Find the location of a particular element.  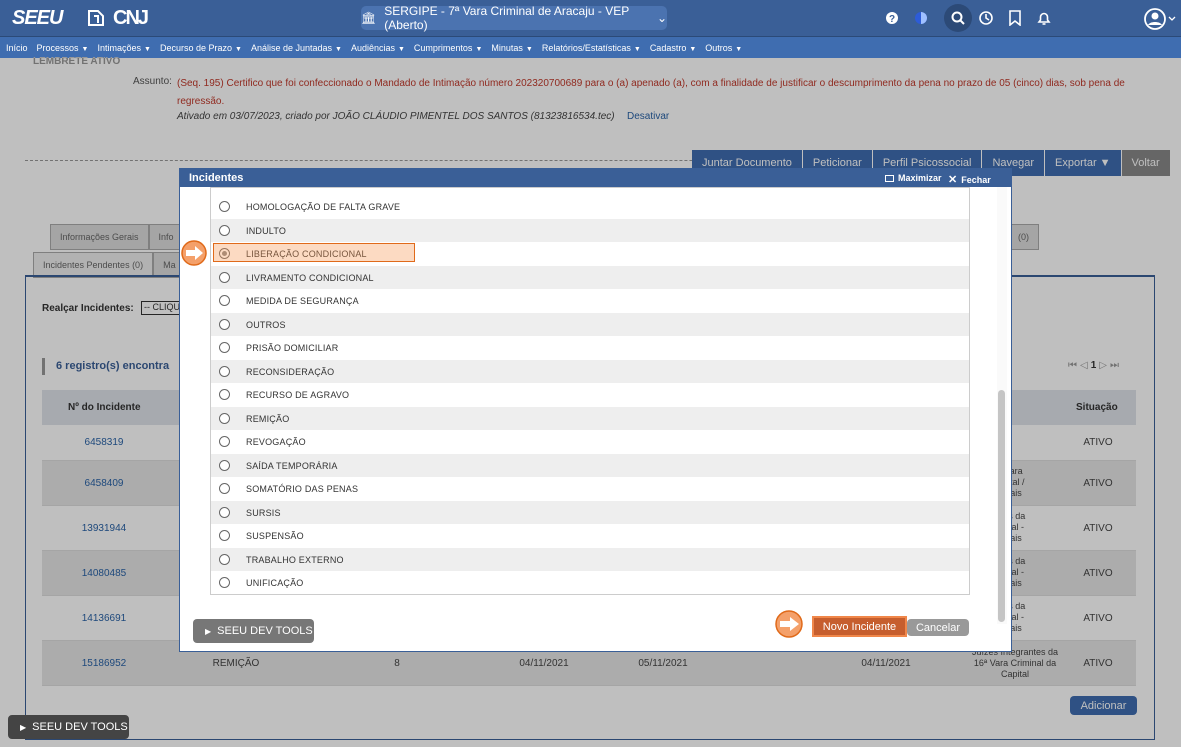

close-button: ✕ Fechar is located at coordinates (969, 179).